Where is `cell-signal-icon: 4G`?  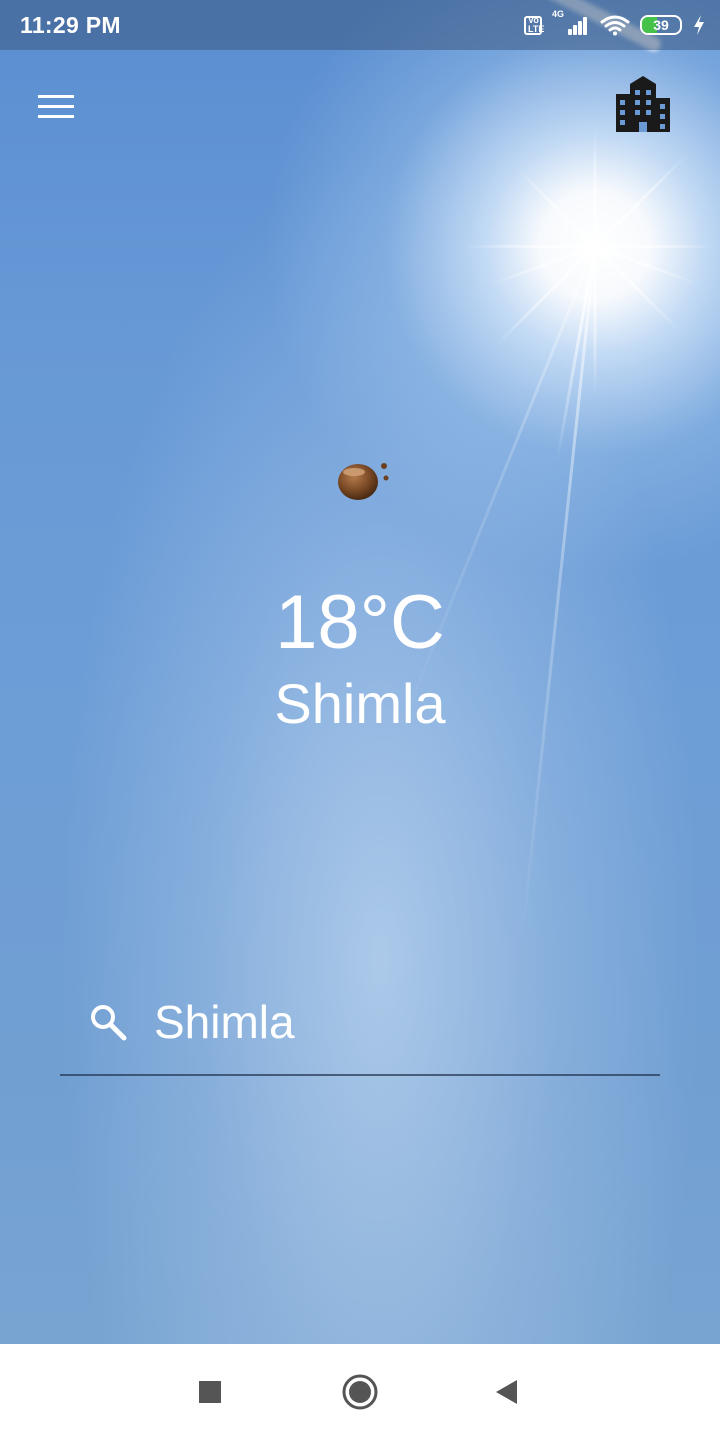 cell-signal-icon: 4G is located at coordinates (571, 23).